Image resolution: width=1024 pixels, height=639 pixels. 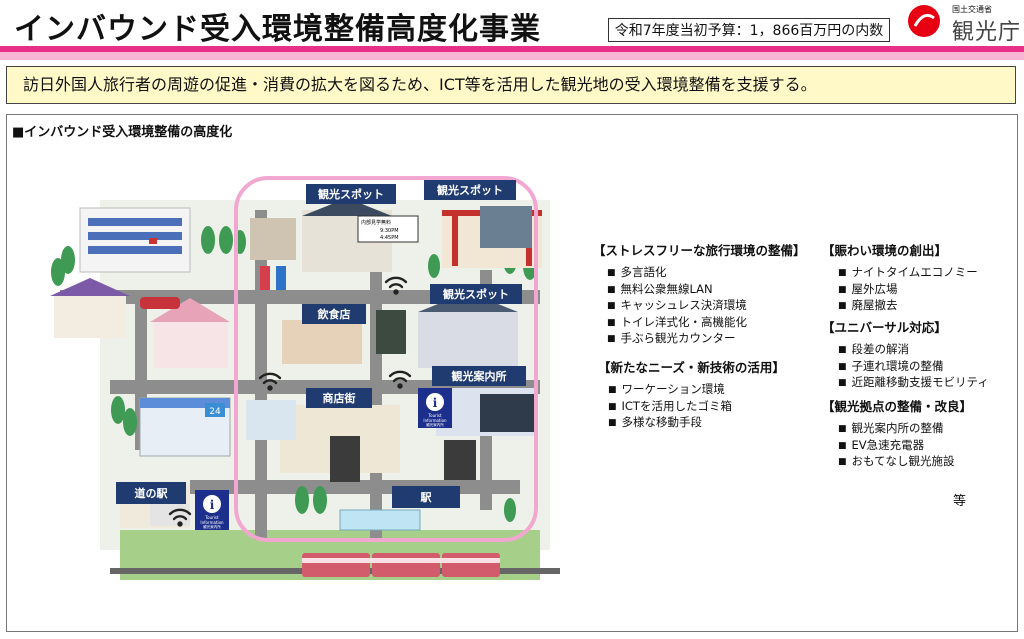 I want to click on svg-text: 商店街, so click(x=339, y=398).